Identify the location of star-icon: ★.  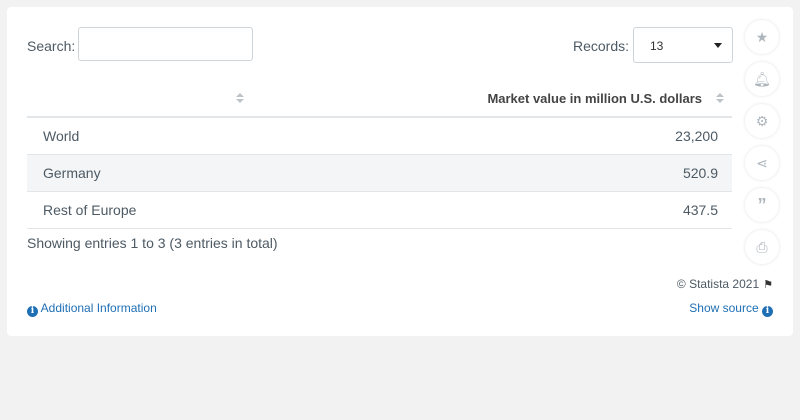
(762, 37).